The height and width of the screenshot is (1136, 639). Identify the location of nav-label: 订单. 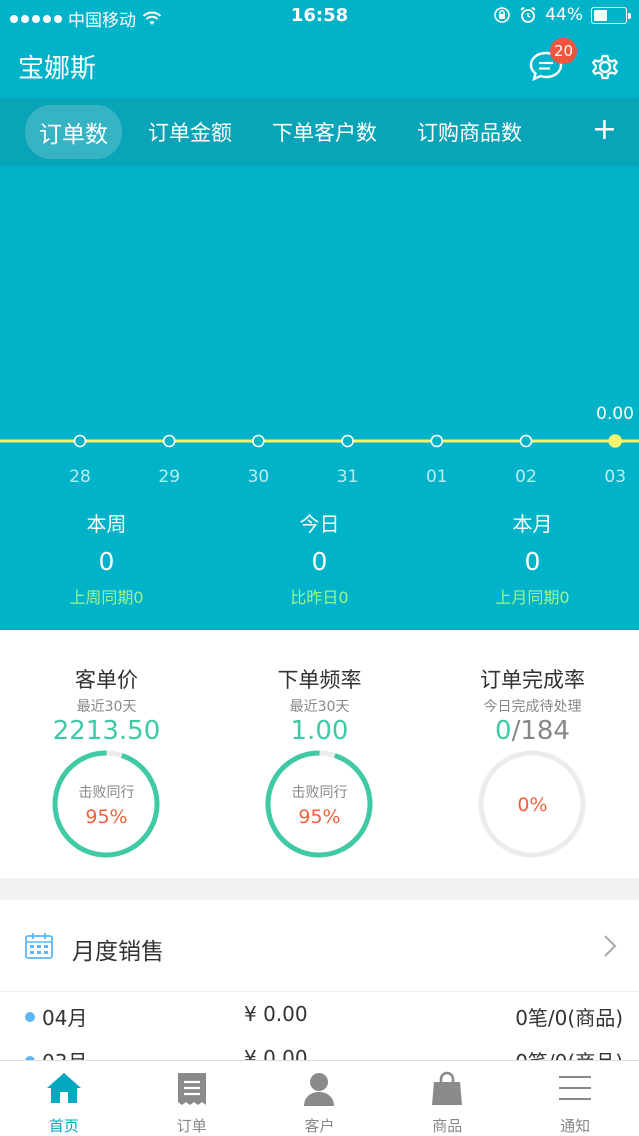
(191, 1126).